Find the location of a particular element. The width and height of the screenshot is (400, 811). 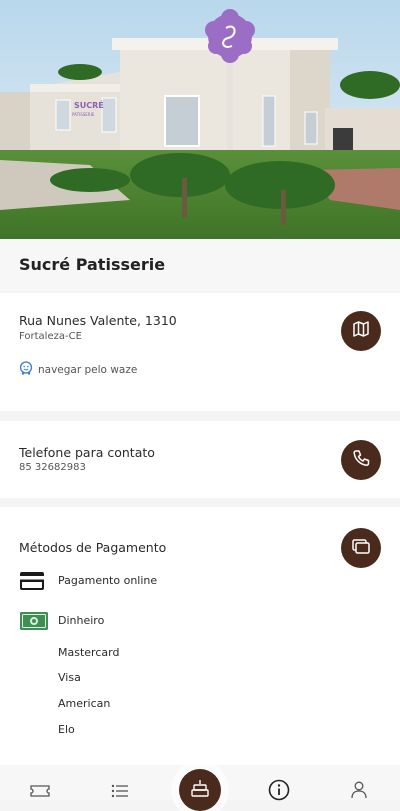

payment-title: Métodos de Pagamento is located at coordinates (93, 547).